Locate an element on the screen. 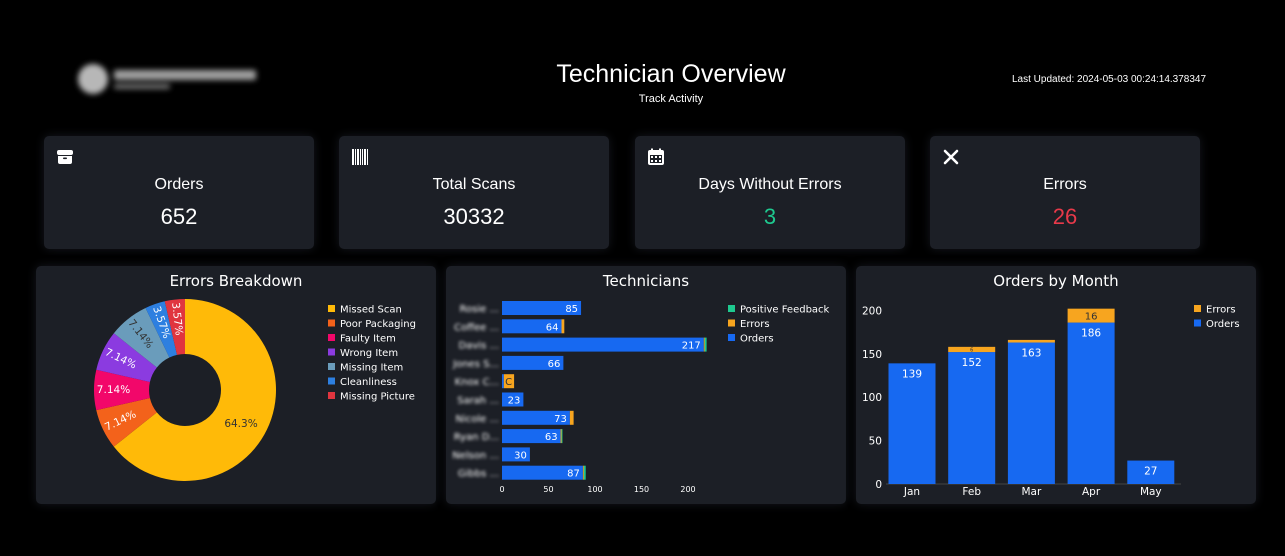 Image resolution: width=1285 pixels, height=556 pixels. pie-label-missed-scan: 64.3% is located at coordinates (240, 424).